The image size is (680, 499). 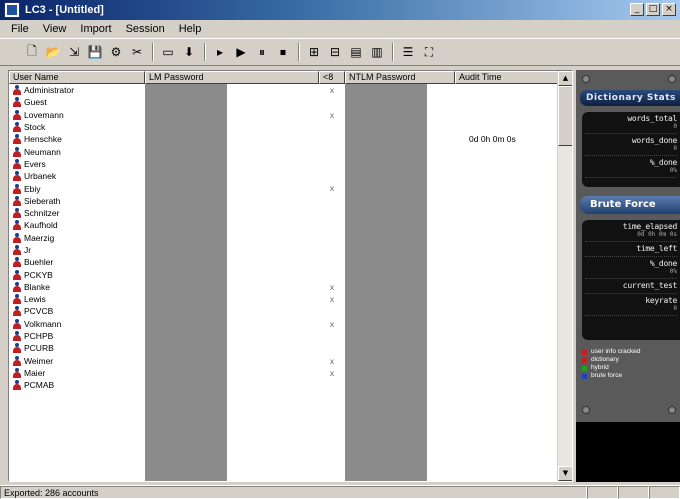 I want to click on table-row: Urbanek, so click(x=283, y=176).